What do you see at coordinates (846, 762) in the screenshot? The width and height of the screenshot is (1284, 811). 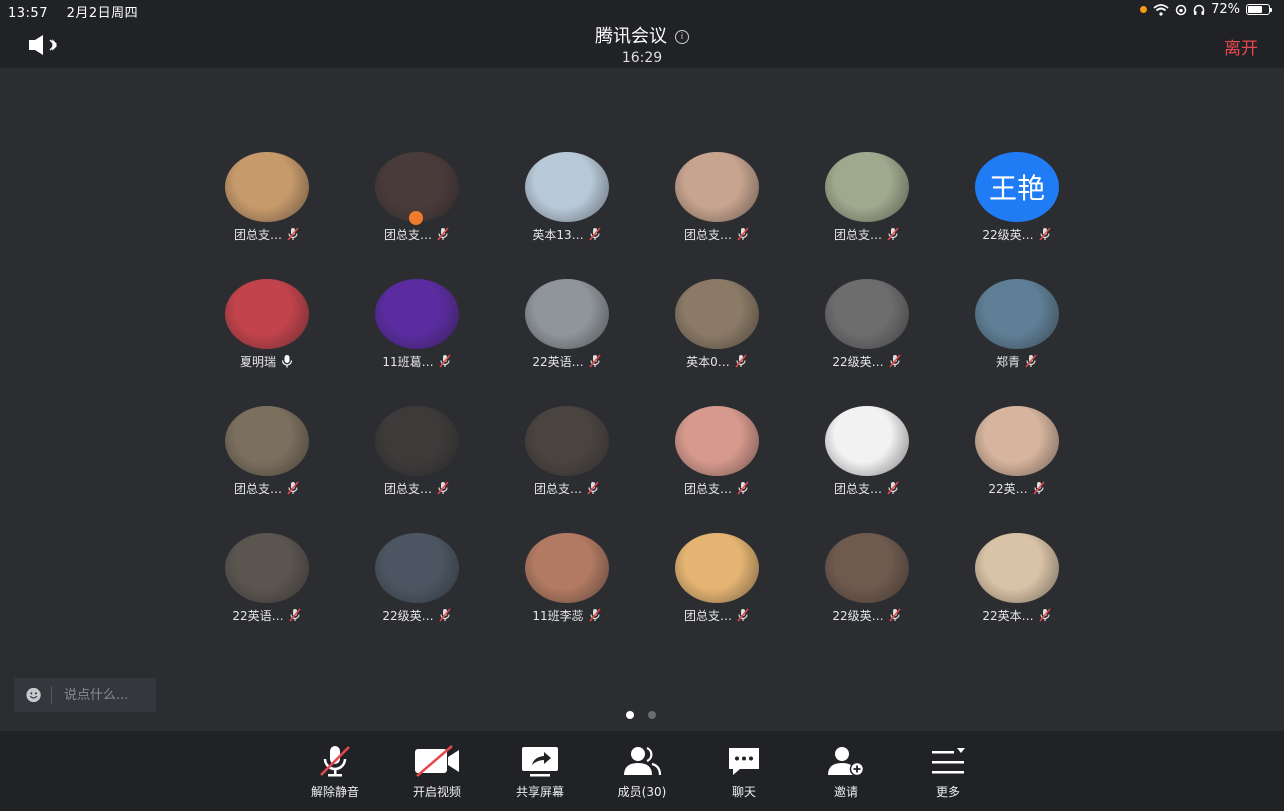 I see `add-user-icon` at bounding box center [846, 762].